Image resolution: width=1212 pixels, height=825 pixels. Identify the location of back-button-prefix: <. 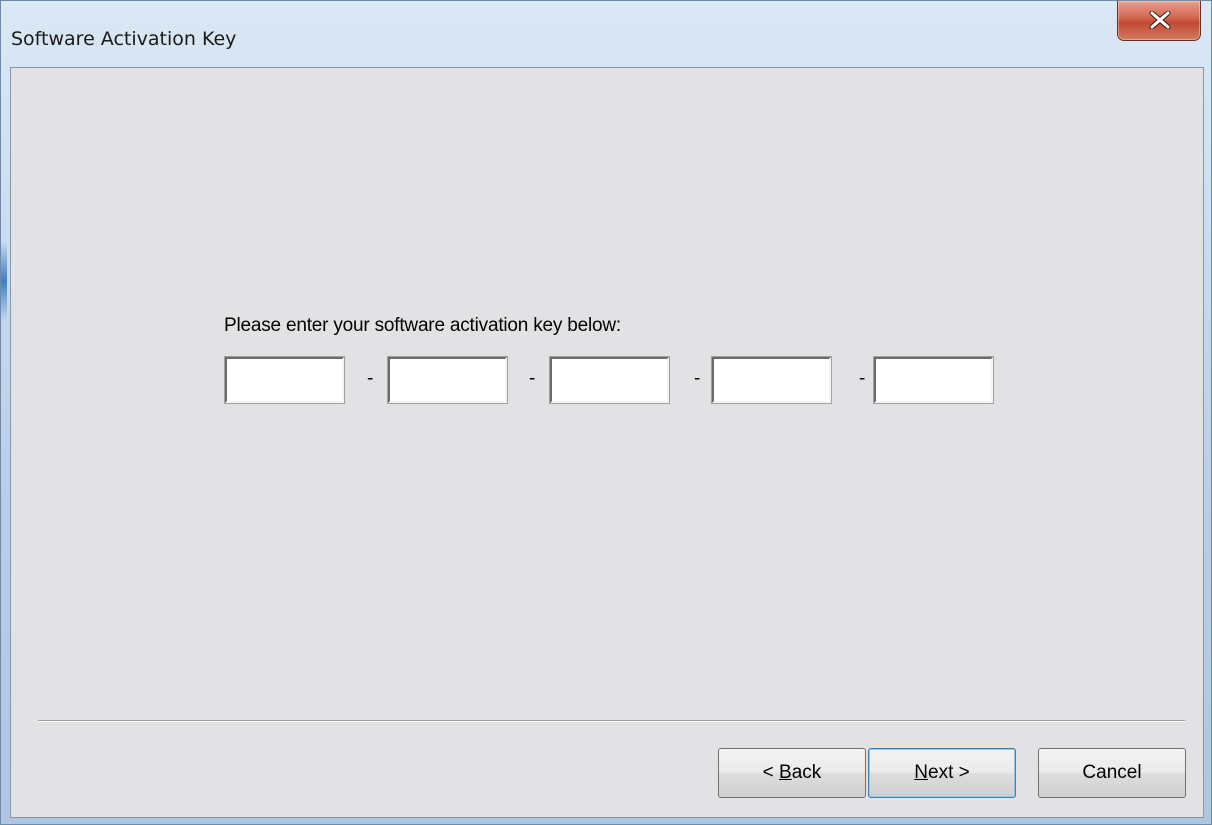
(771, 772).